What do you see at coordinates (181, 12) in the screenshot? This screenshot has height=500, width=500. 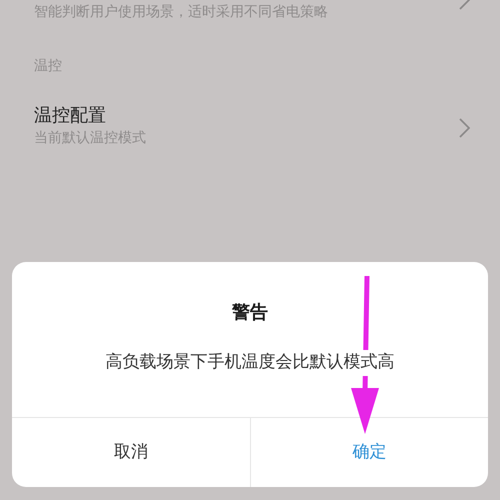 I see `setting-subtitle: 智能判断用户使用场景，适时采用不同省电策略` at bounding box center [181, 12].